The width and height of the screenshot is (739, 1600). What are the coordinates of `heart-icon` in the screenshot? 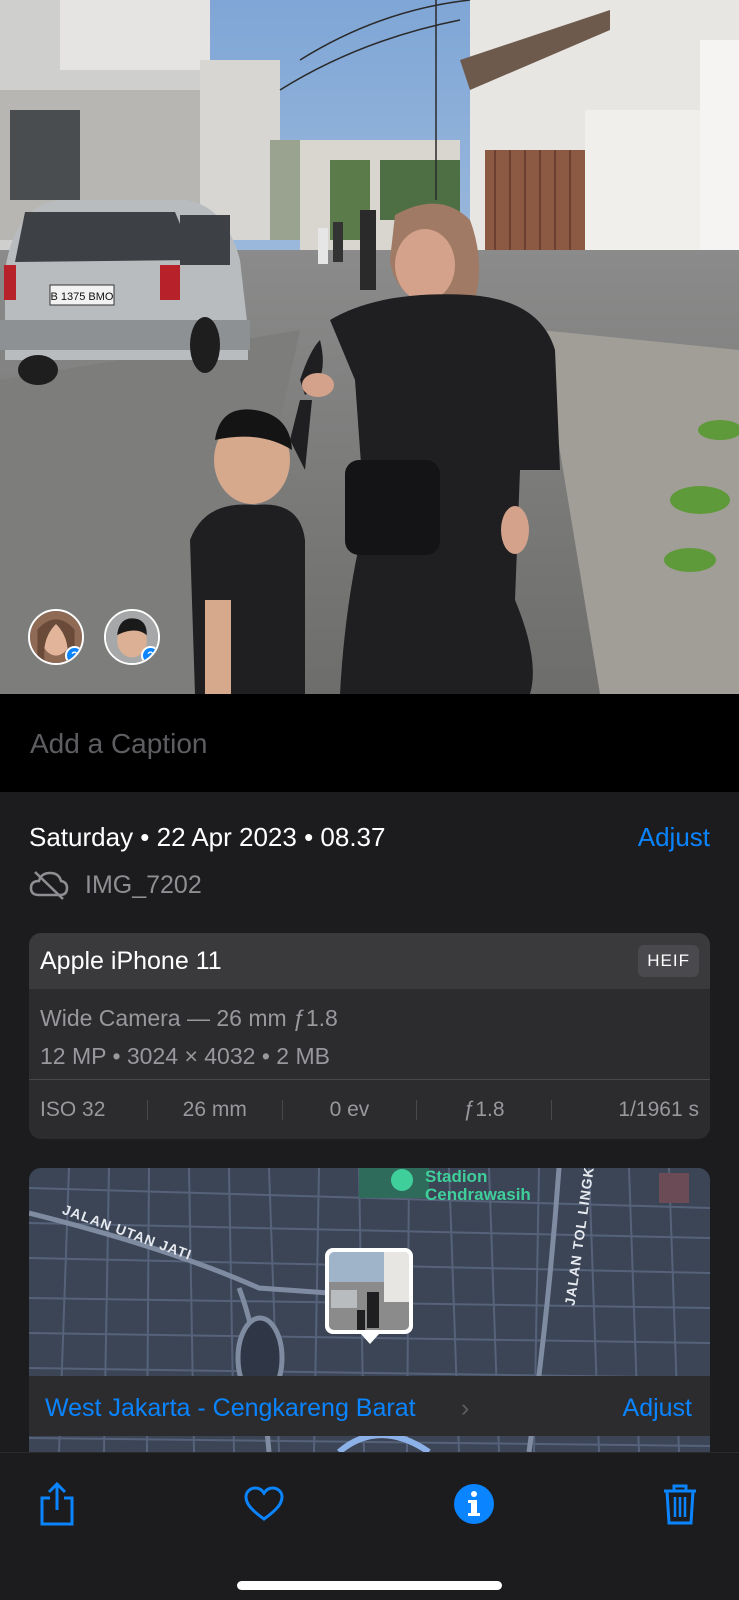 It's located at (264, 1503).